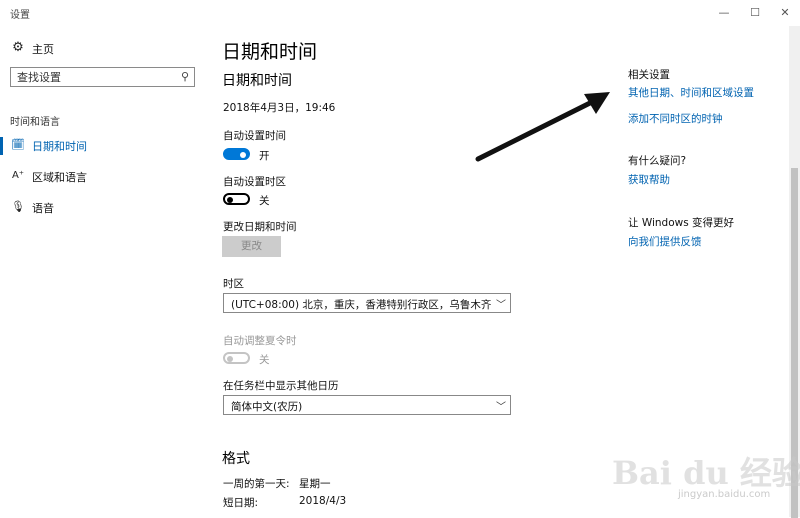 Image resolution: width=800 pixels, height=518 pixels. I want to click on baidu-watermark: Bai du 经验 jingyan.baidu.com, so click(706, 470).